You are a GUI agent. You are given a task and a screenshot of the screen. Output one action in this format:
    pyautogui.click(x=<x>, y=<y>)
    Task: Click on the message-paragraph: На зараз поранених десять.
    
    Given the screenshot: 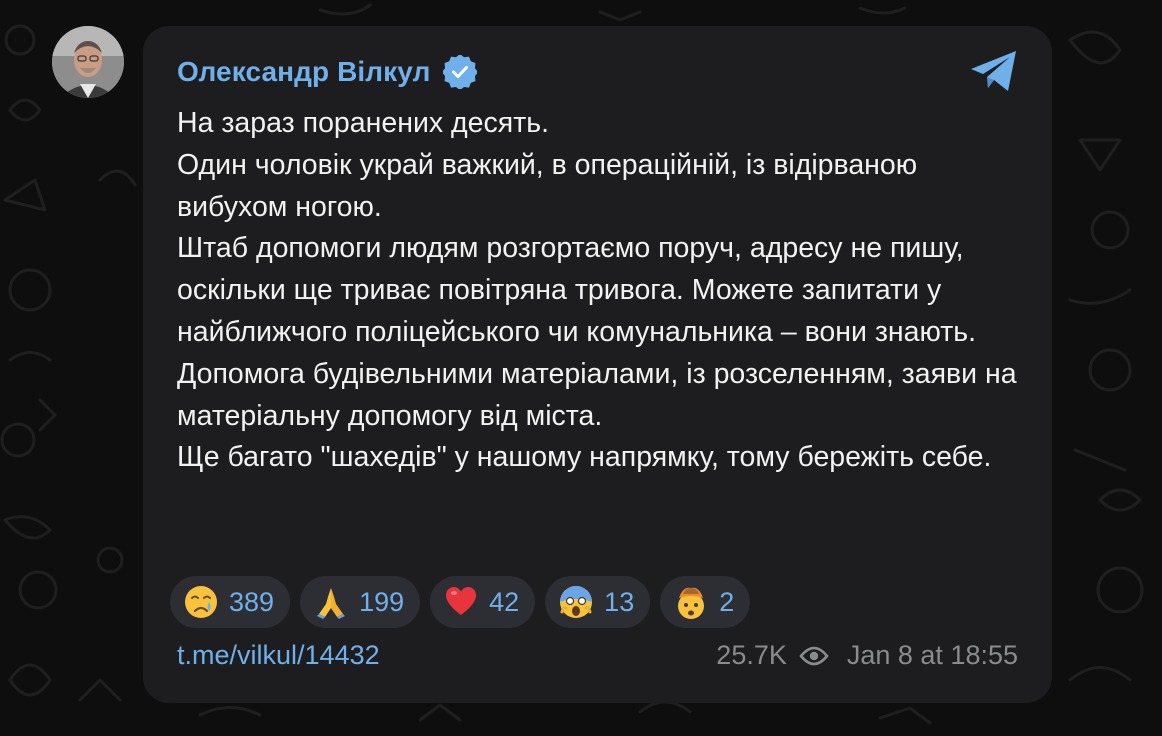 What is the action you would take?
    pyautogui.click(x=363, y=123)
    